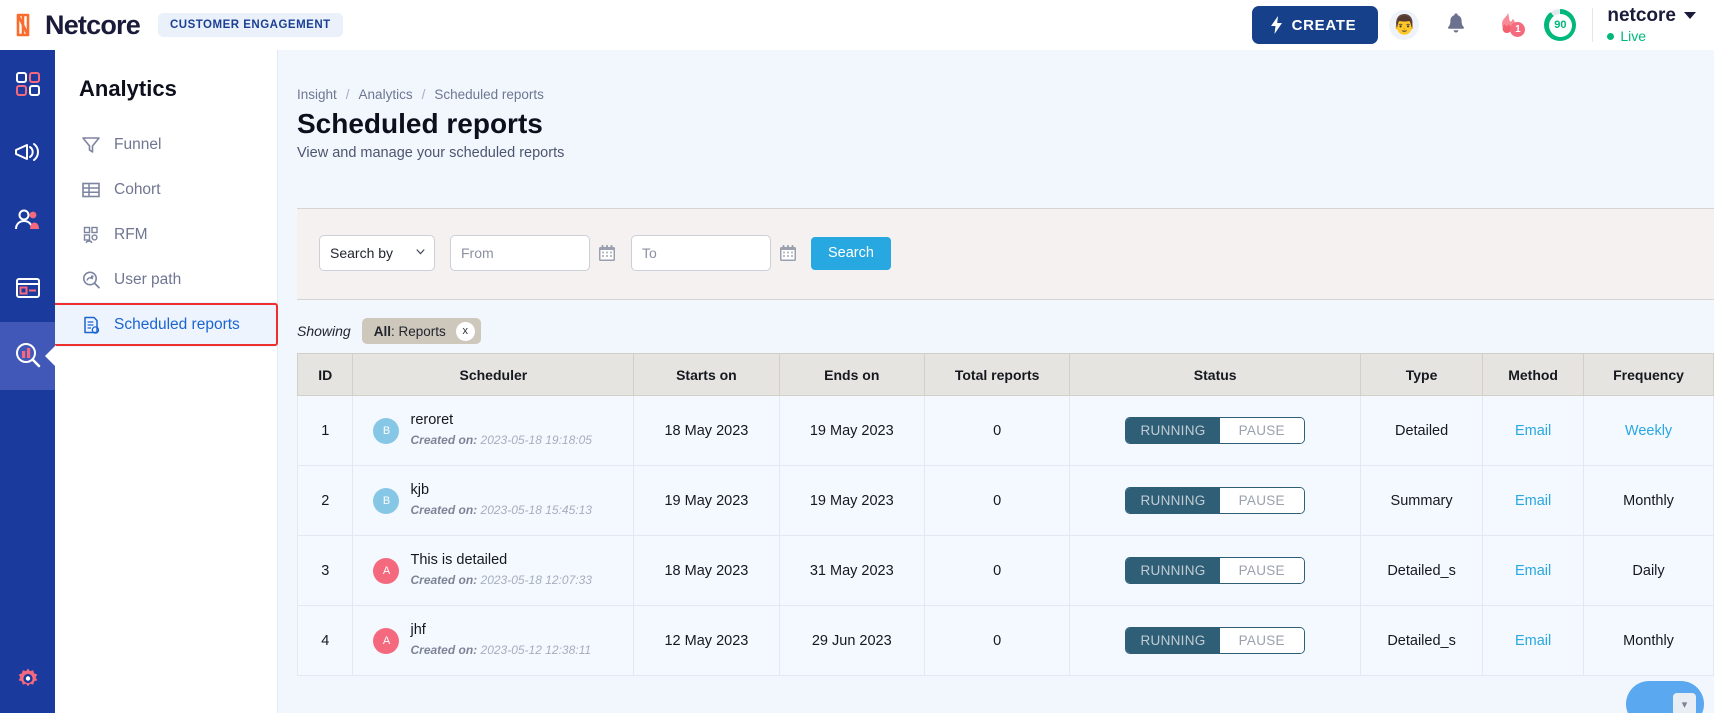 This screenshot has height=713, width=1714. Describe the element at coordinates (91, 279) in the screenshot. I see `user-path-icon` at that location.